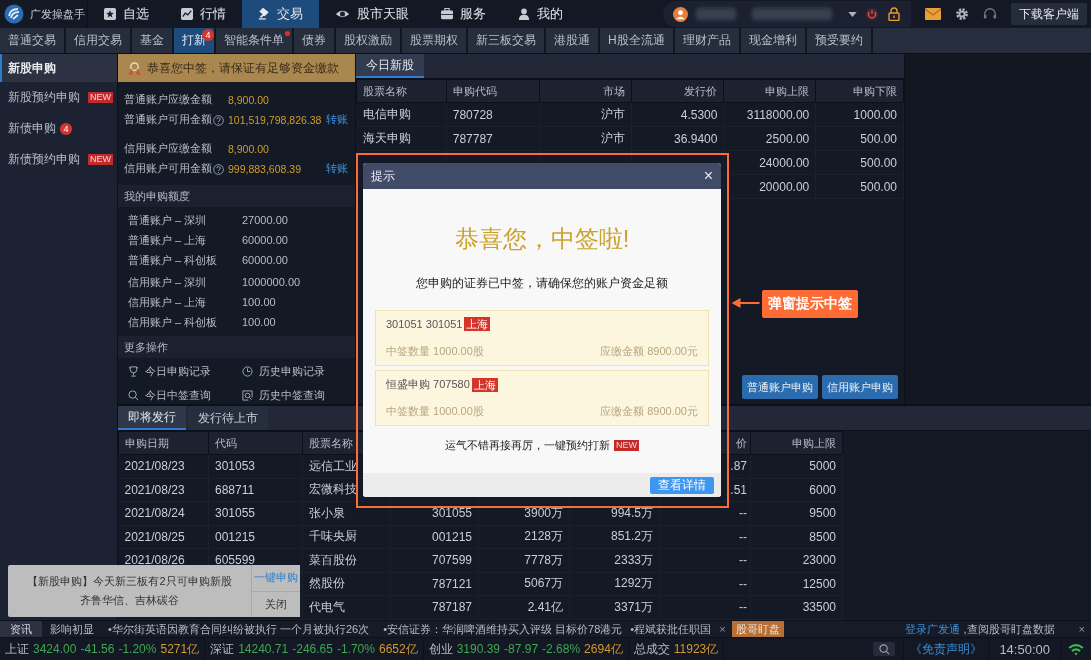 The height and width of the screenshot is (660, 1091). Describe the element at coordinates (778, 114) in the screenshot. I see `table-cell: 3118000.00` at that location.